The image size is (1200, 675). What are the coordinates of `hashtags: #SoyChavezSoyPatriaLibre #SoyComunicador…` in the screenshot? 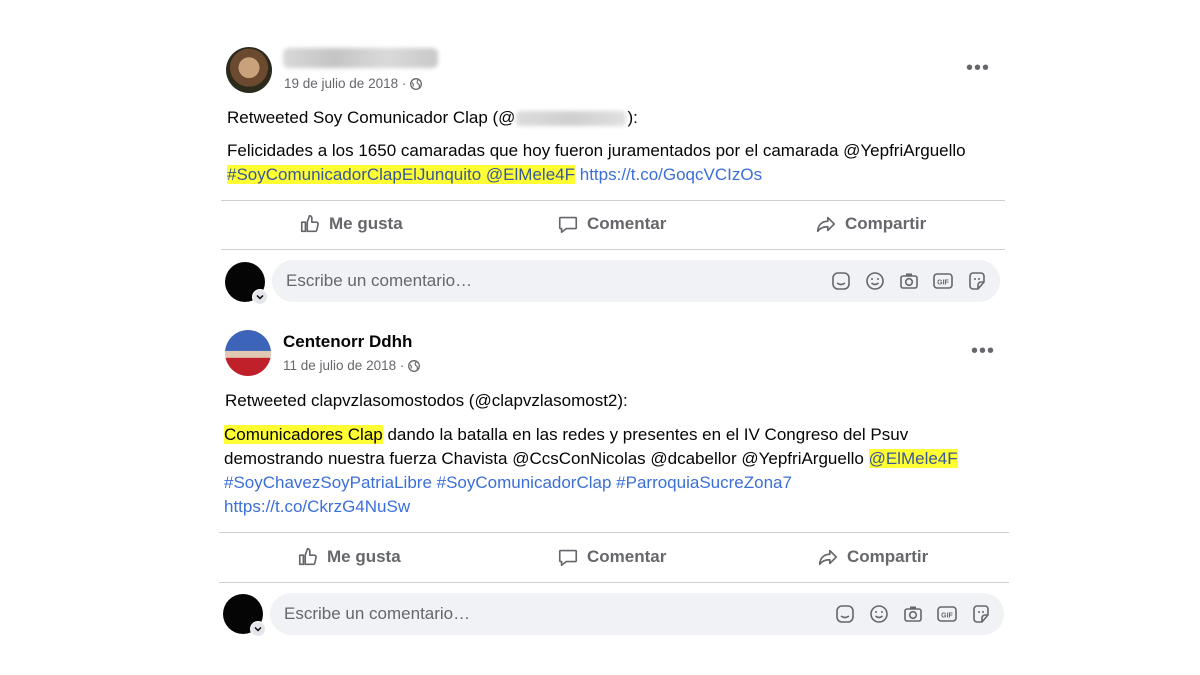 It's located at (508, 482).